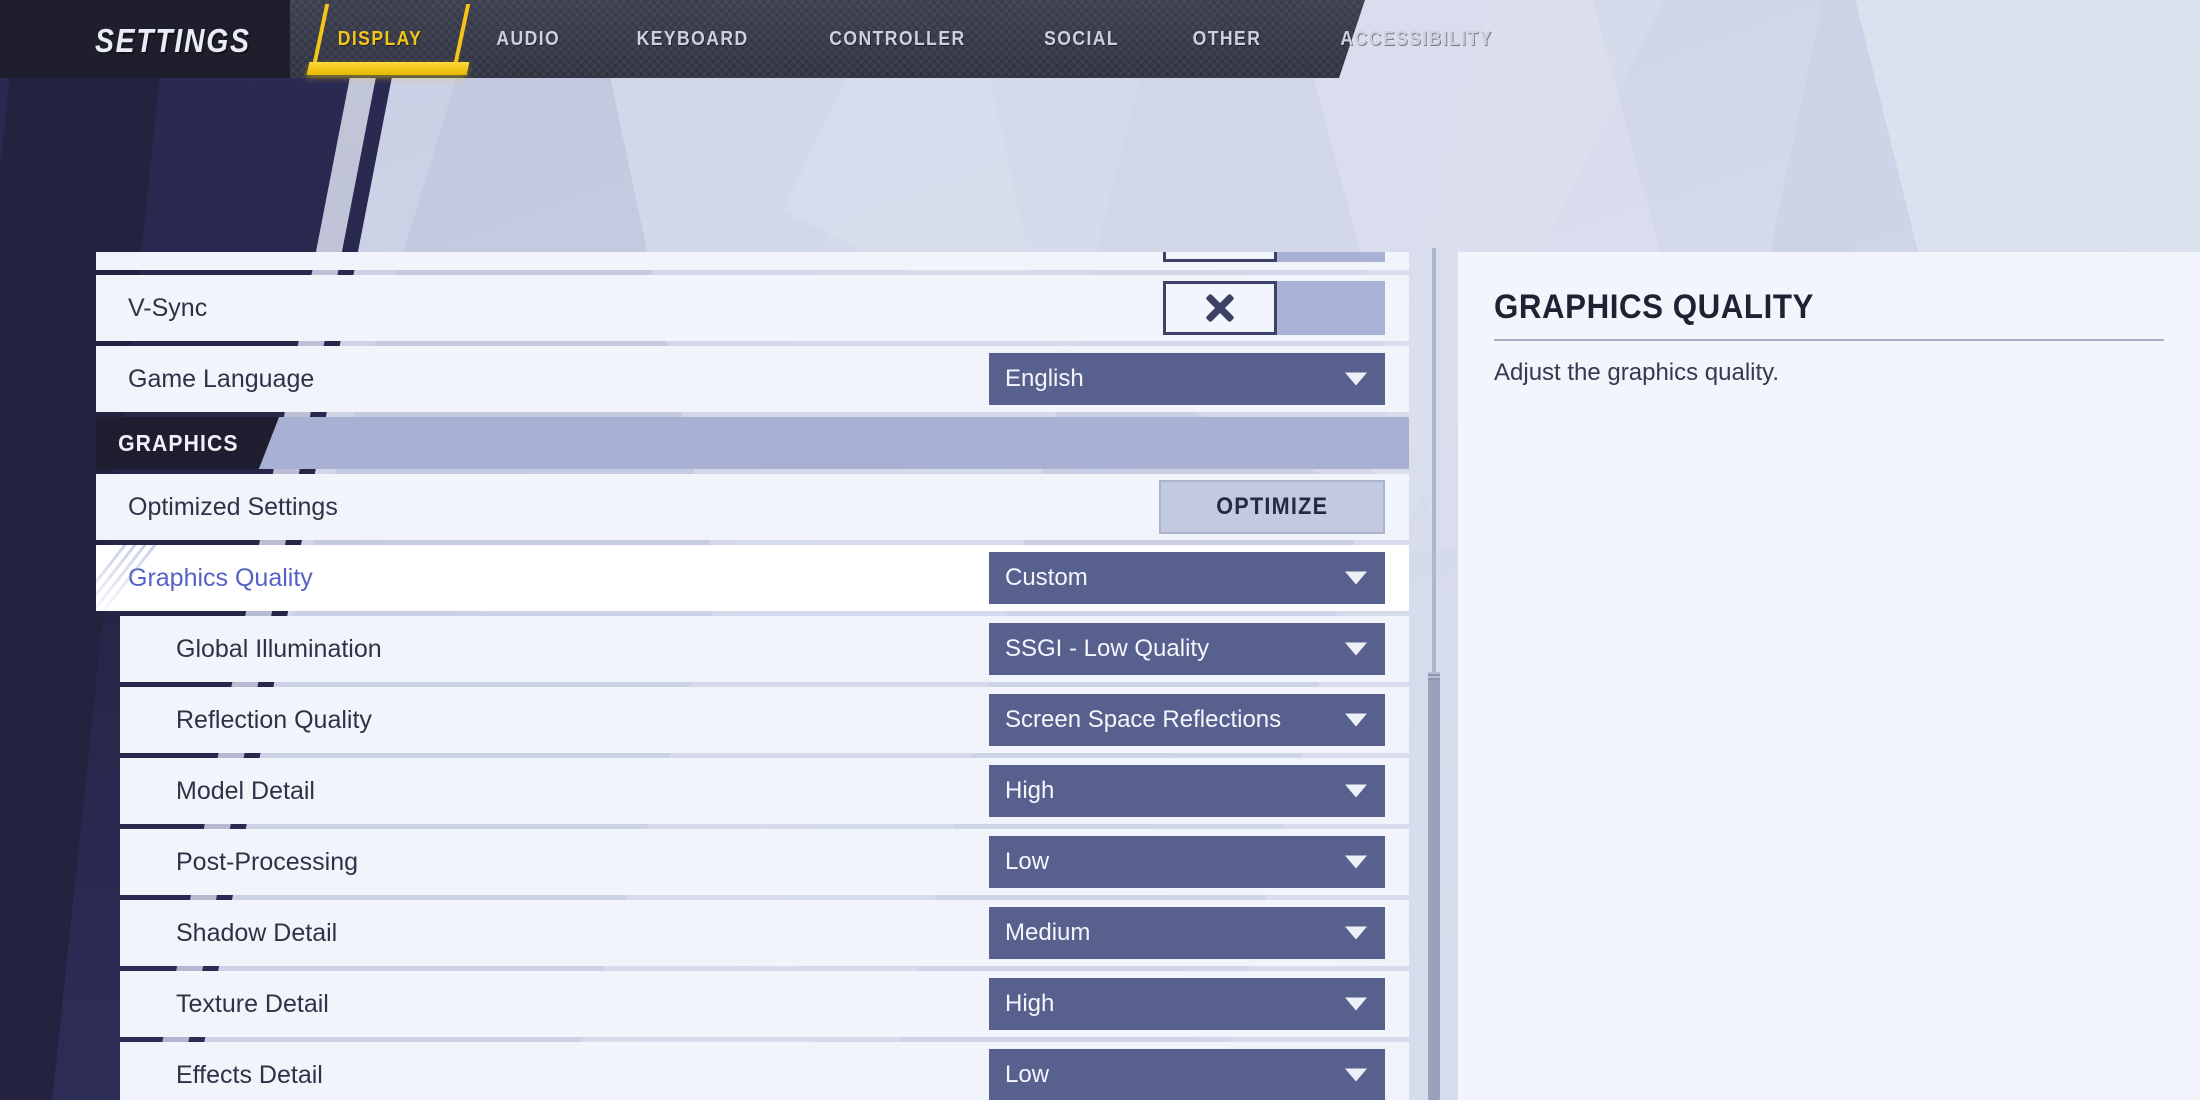 This screenshot has width=2200, height=1100. What do you see at coordinates (1226, 39) in the screenshot?
I see `tab-other: OTHER` at bounding box center [1226, 39].